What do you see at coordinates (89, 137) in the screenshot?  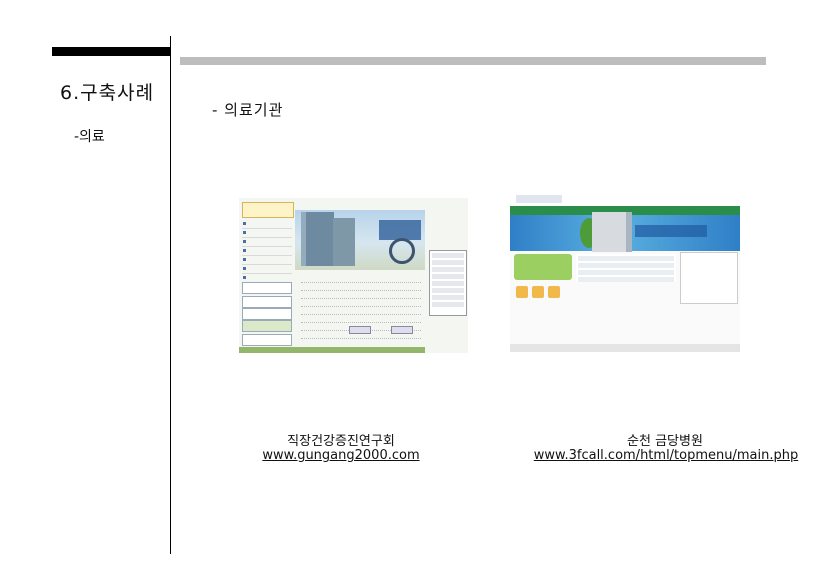 I see `sub-label: -의료` at bounding box center [89, 137].